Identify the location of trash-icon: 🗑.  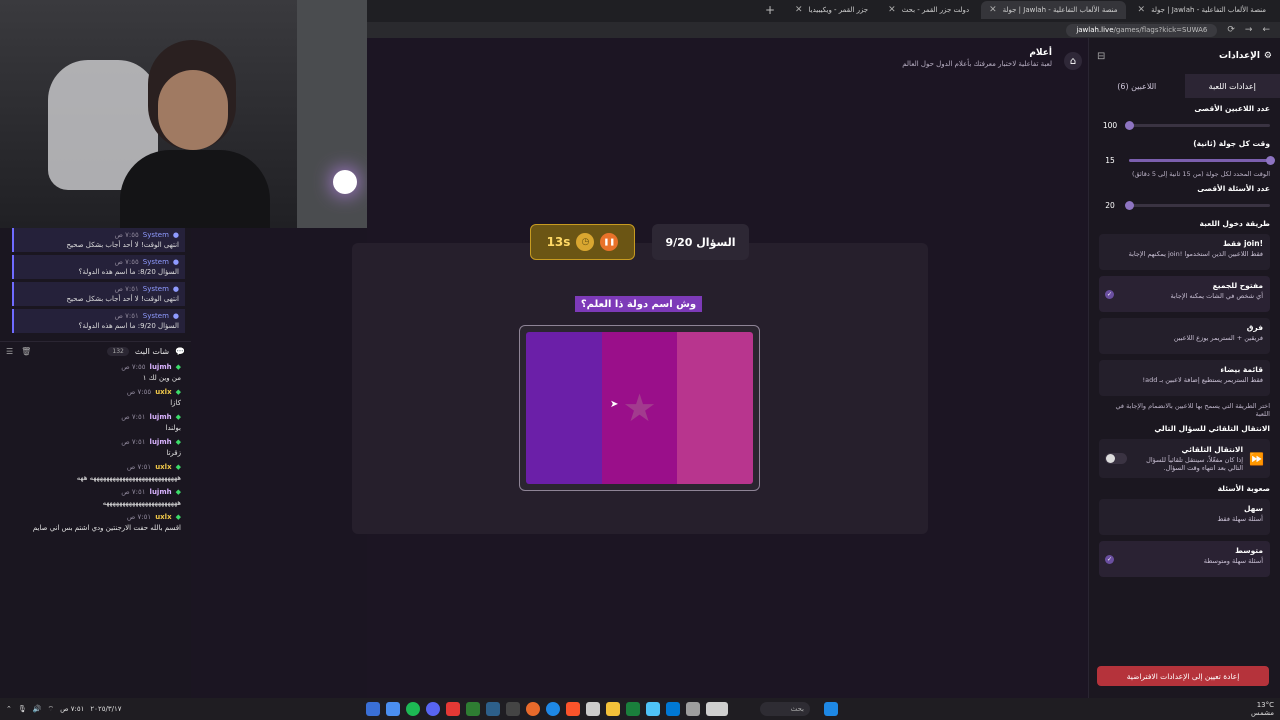
(26, 351).